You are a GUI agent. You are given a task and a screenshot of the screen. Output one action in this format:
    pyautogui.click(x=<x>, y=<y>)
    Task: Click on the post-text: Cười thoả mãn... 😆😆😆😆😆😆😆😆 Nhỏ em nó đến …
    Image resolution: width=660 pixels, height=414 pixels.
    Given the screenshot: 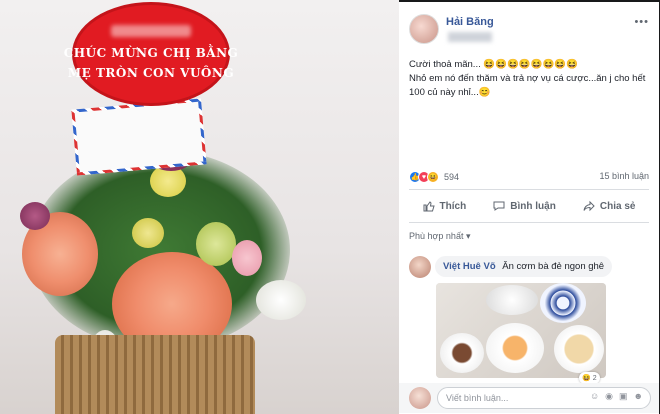 What is the action you would take?
    pyautogui.click(x=531, y=79)
    